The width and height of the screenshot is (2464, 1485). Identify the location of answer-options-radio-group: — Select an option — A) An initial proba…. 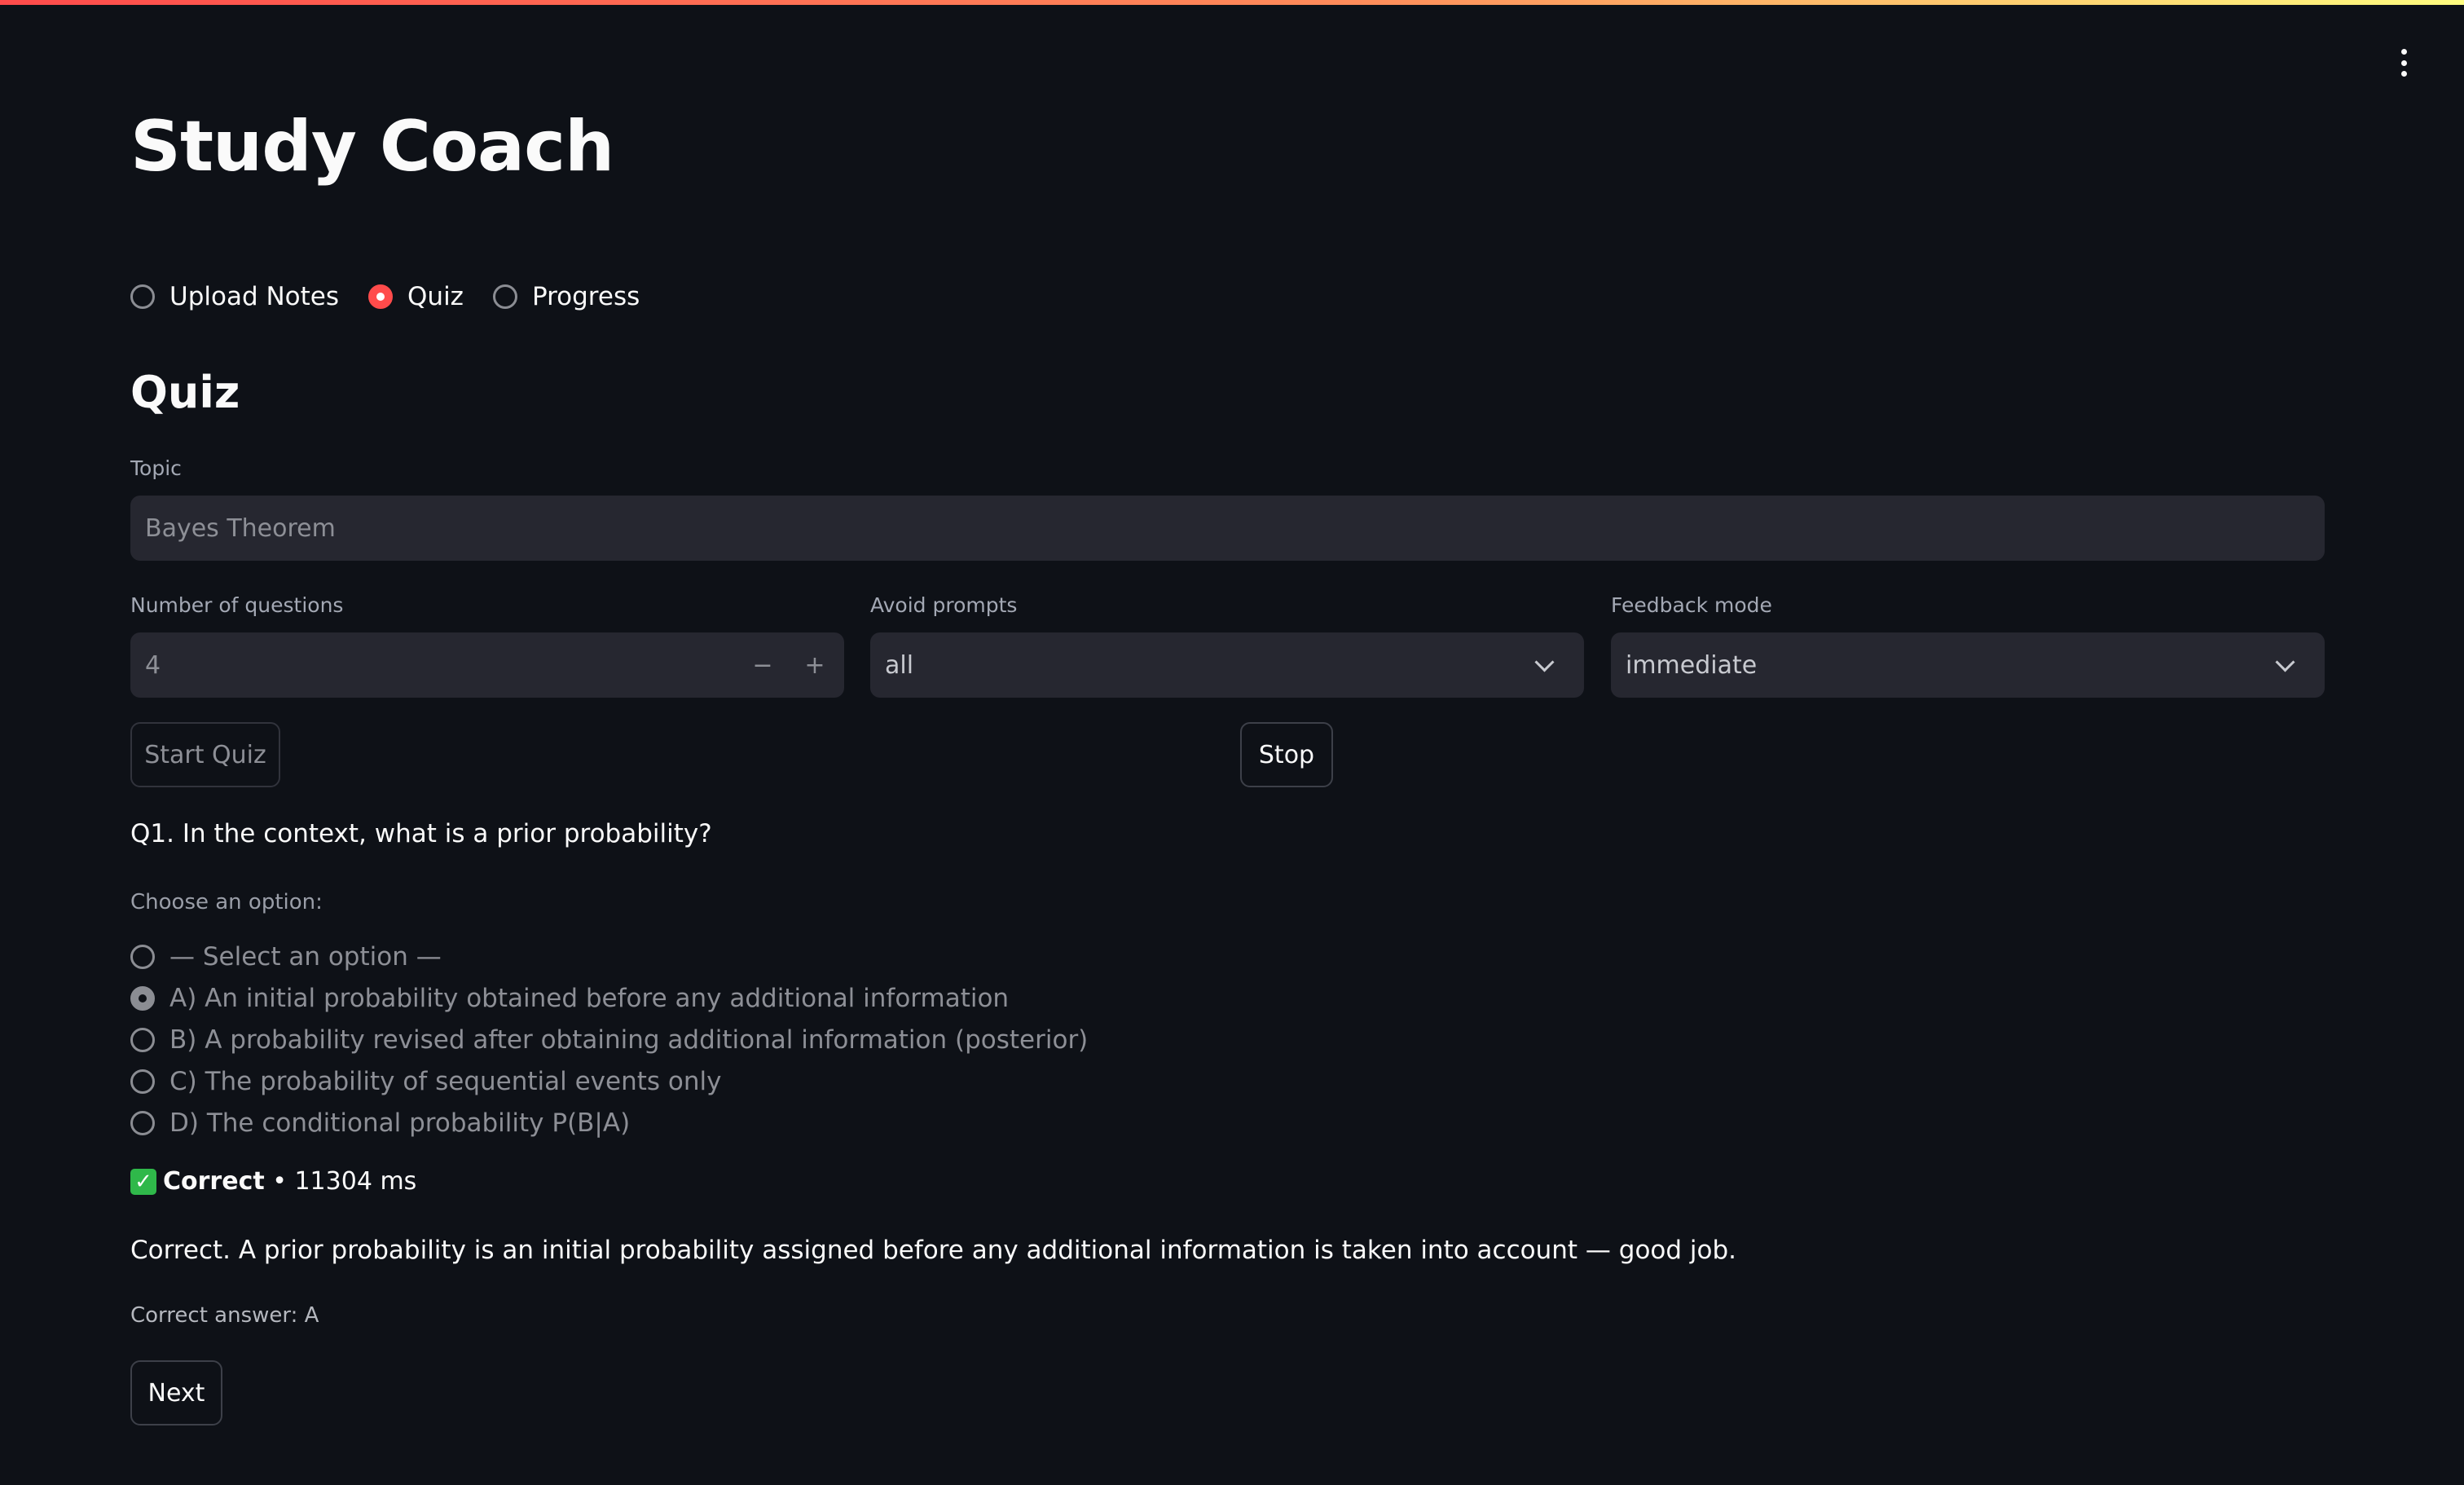
(609, 1039).